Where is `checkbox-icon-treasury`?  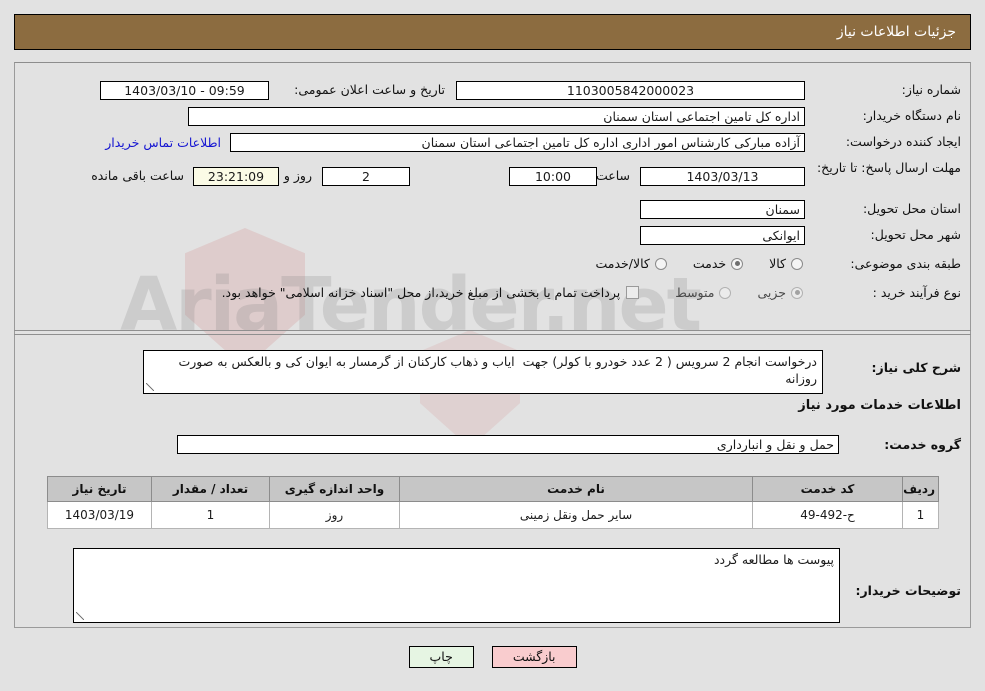 checkbox-icon-treasury is located at coordinates (633, 292).